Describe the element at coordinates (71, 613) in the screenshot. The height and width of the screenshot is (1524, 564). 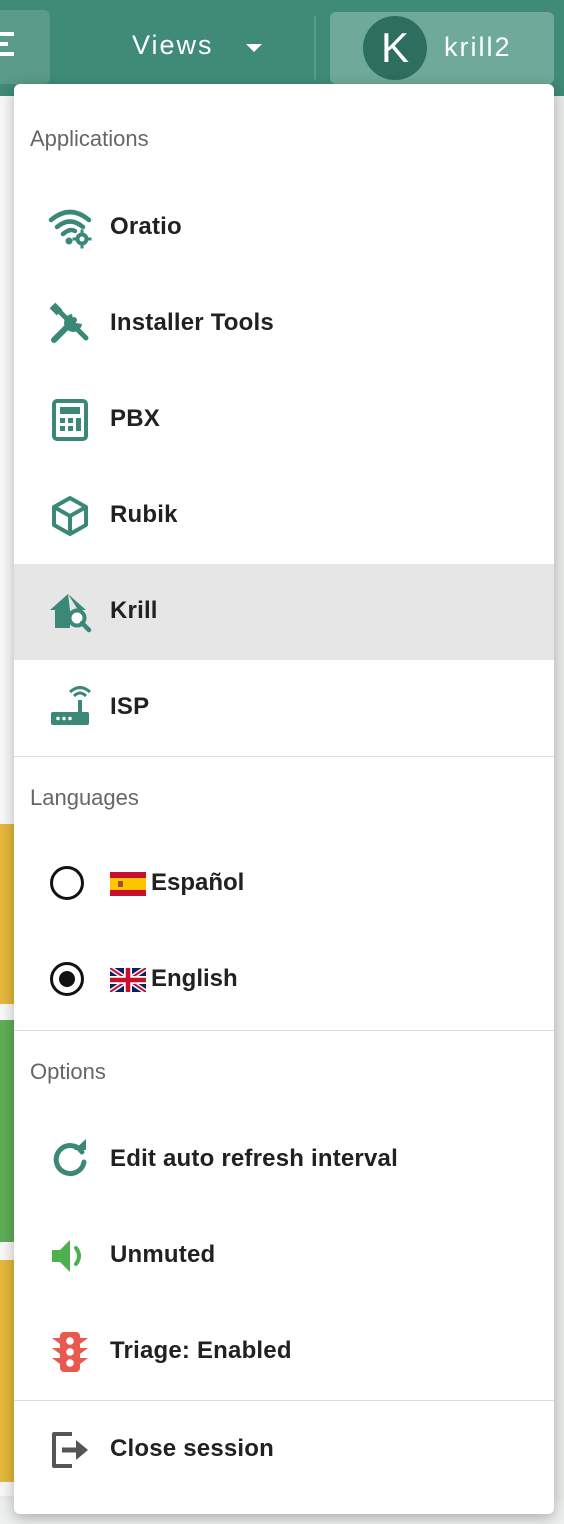
I see `house-search-icon` at that location.